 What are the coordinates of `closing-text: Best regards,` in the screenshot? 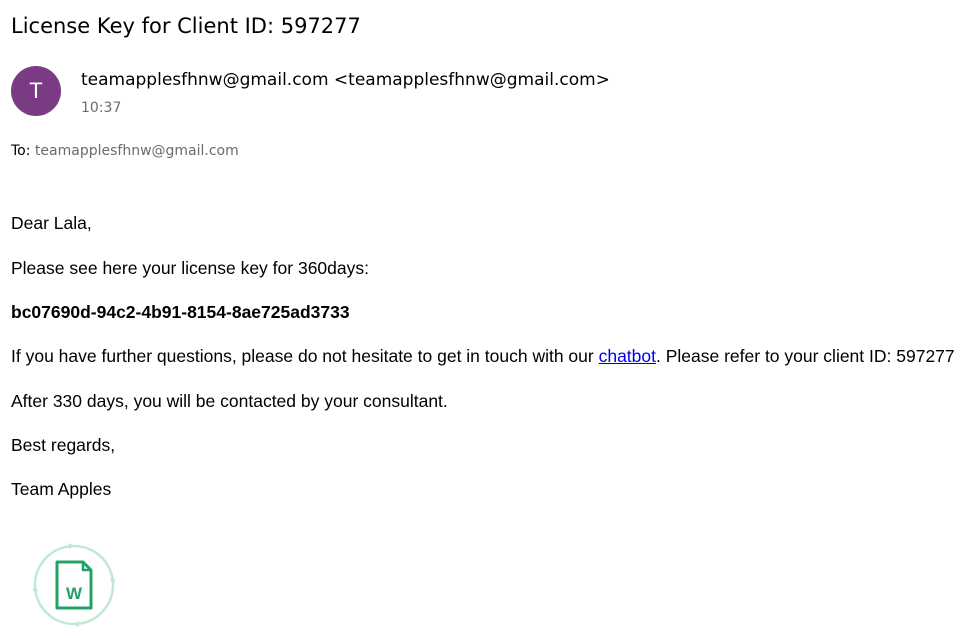 It's located at (63, 445).